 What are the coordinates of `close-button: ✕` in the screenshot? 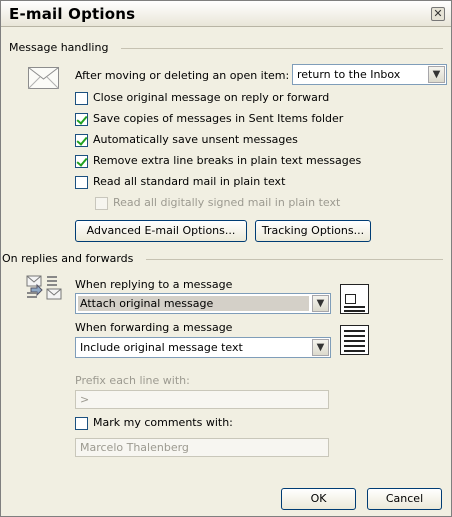 It's located at (438, 14).